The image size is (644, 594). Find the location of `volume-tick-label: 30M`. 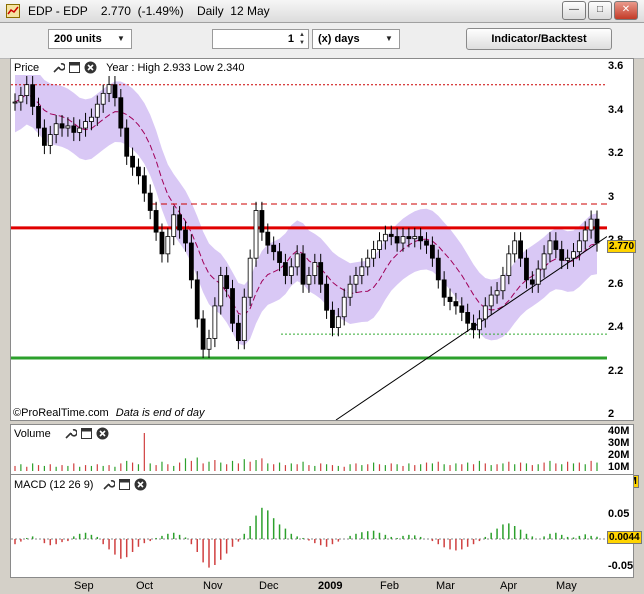

volume-tick-label: 30M is located at coordinates (619, 443).